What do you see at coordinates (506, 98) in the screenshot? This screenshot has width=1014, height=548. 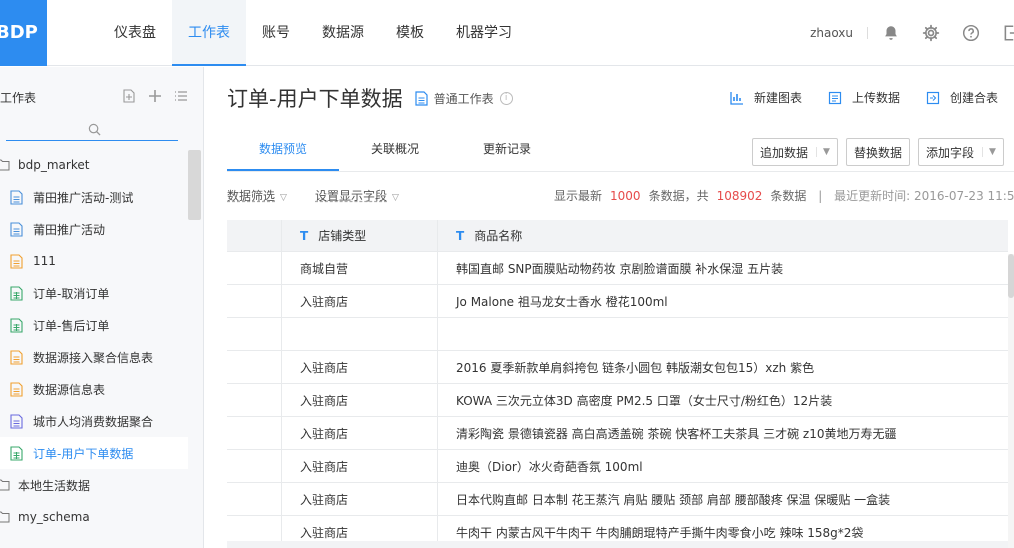 I see `info-icon: i` at bounding box center [506, 98].